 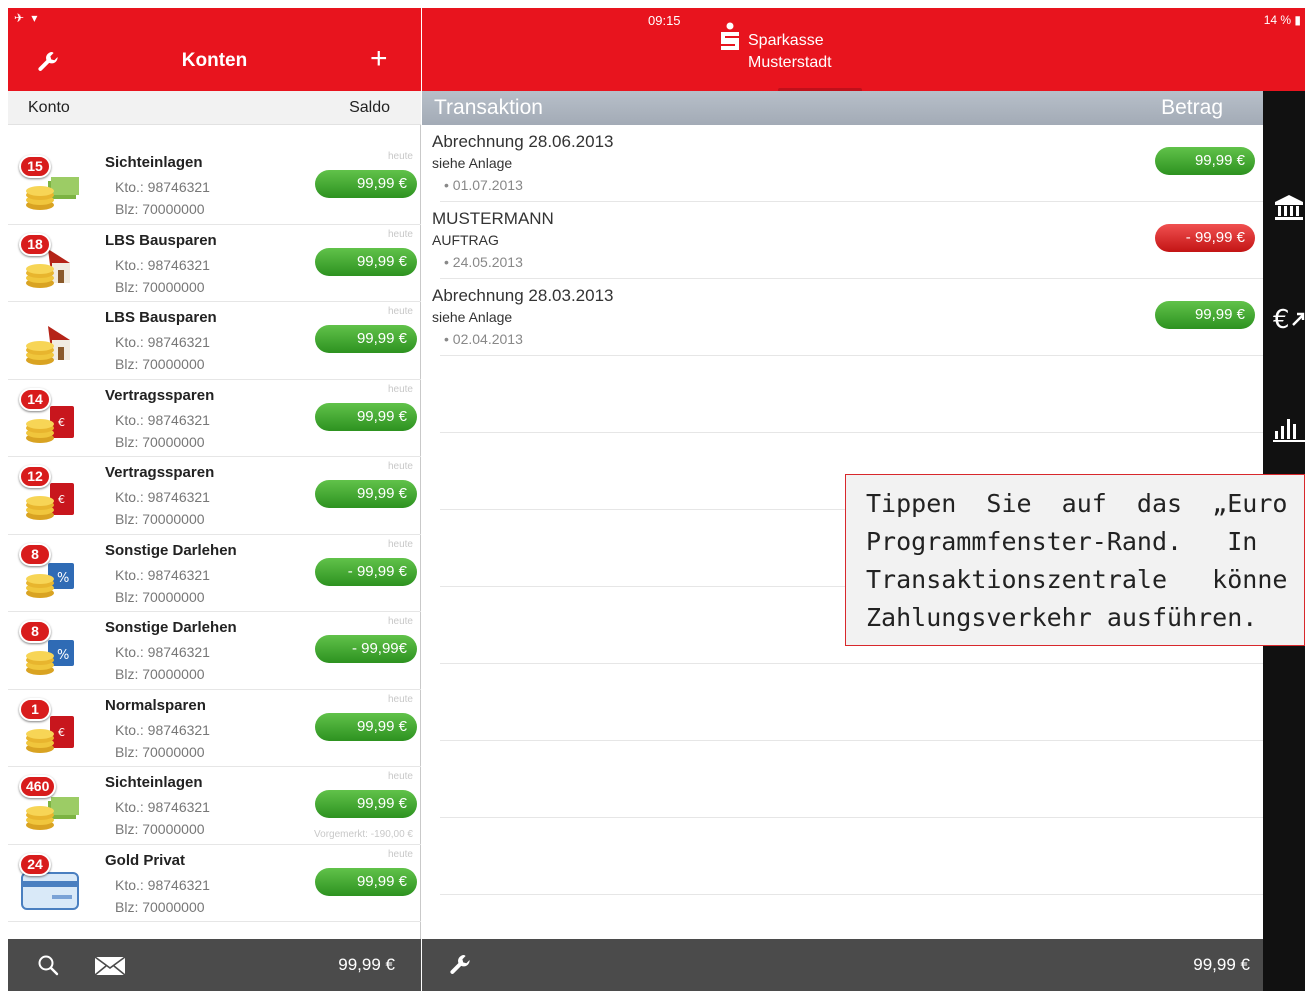 I want to click on transaction-date-value: 01.07.2013, so click(x=487, y=185).